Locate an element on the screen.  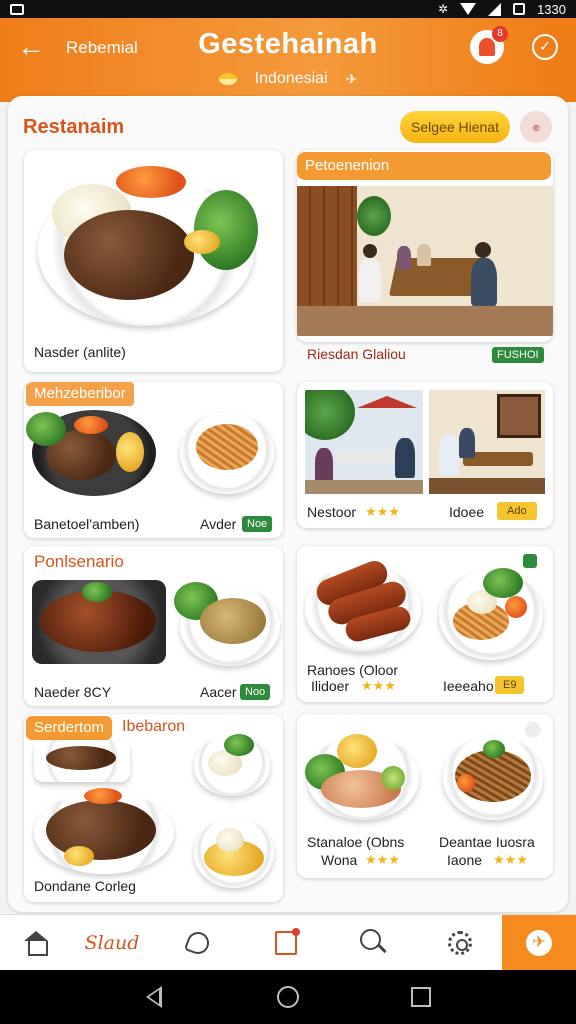
nav-chat is located at coordinates (198, 943).